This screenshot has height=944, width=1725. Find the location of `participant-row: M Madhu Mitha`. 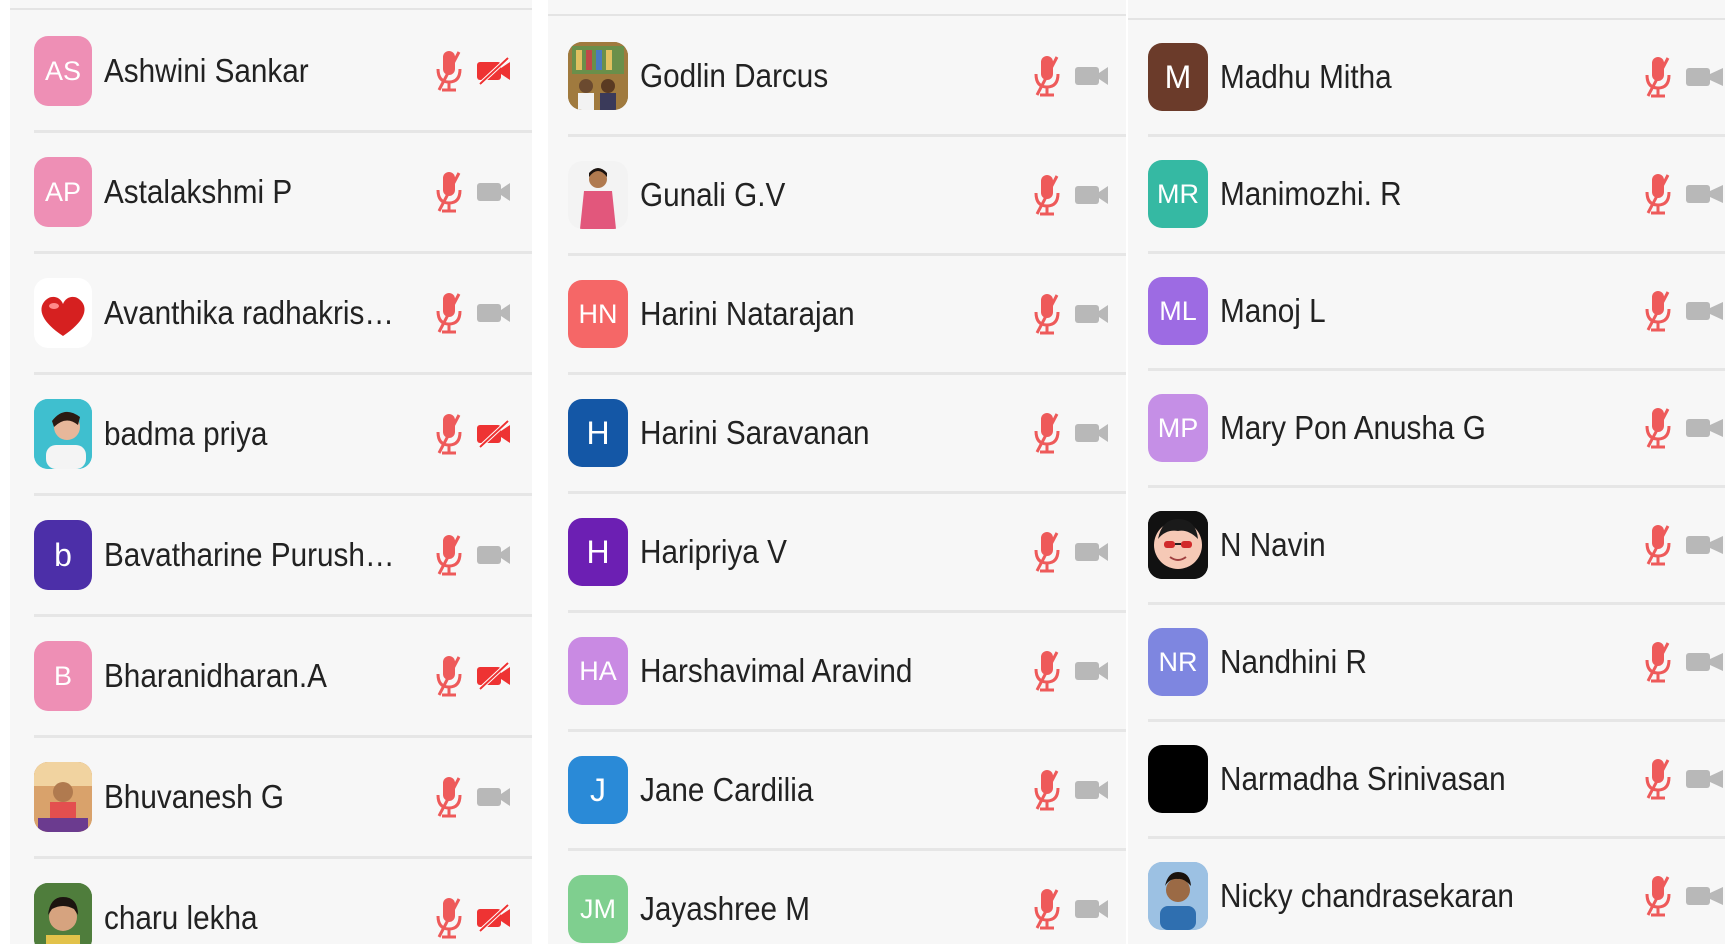

participant-row: M Madhu Mitha is located at coordinates (1436, 78).